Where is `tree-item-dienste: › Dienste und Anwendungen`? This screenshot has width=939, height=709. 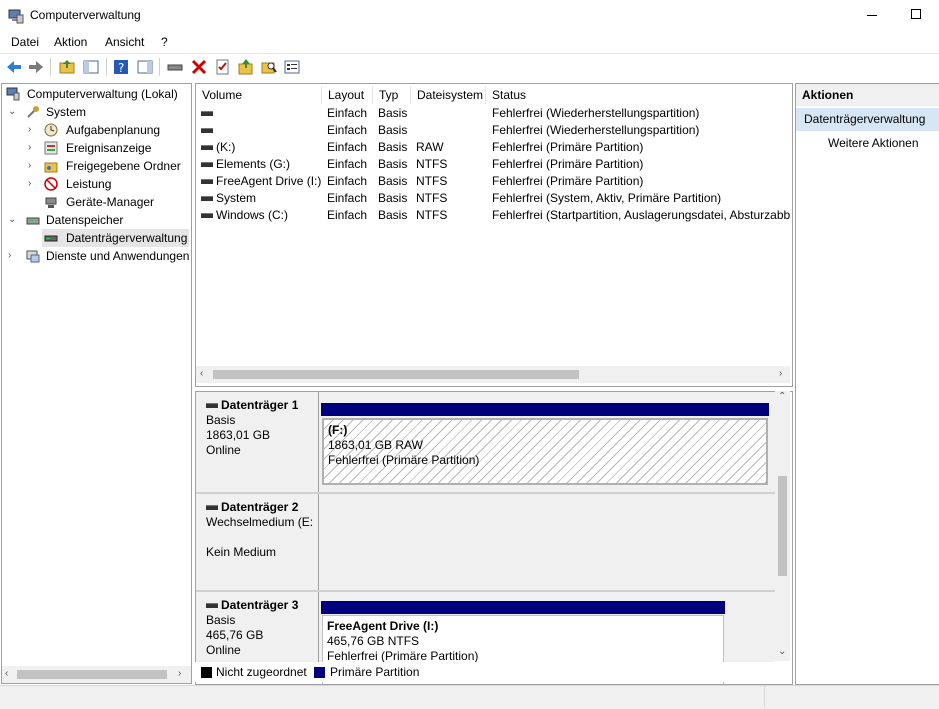
tree-item-dienste: › Dienste und Anwendungen is located at coordinates (98, 256).